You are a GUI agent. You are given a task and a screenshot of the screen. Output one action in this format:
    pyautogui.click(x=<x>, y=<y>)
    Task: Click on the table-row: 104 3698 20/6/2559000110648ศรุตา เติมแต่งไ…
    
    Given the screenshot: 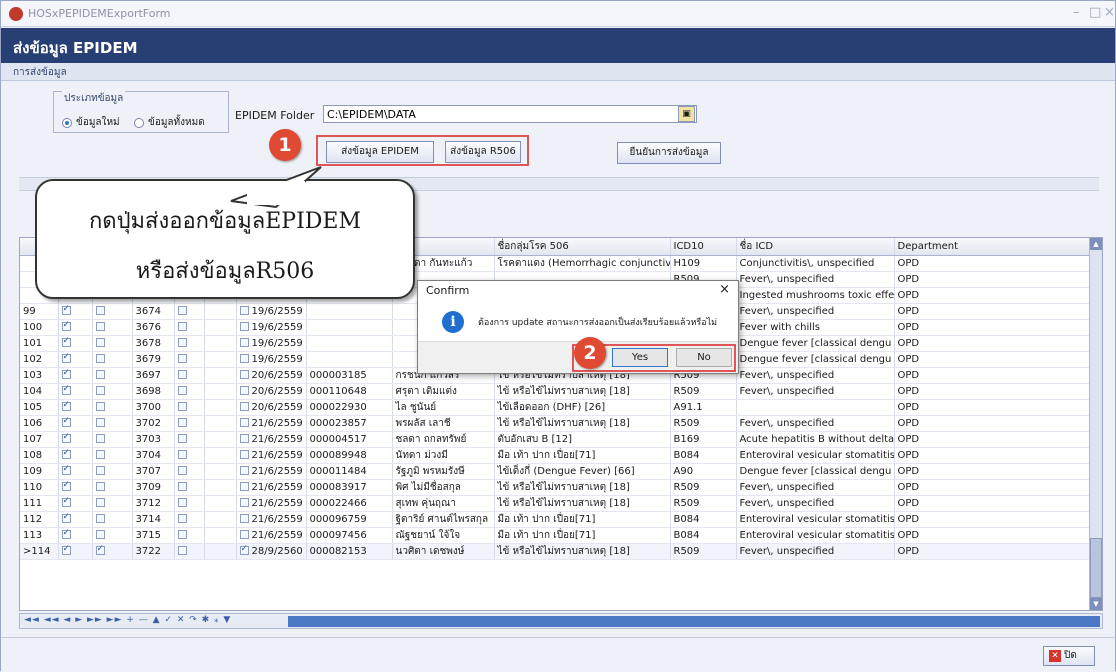 What is the action you would take?
    pyautogui.click(x=561, y=391)
    